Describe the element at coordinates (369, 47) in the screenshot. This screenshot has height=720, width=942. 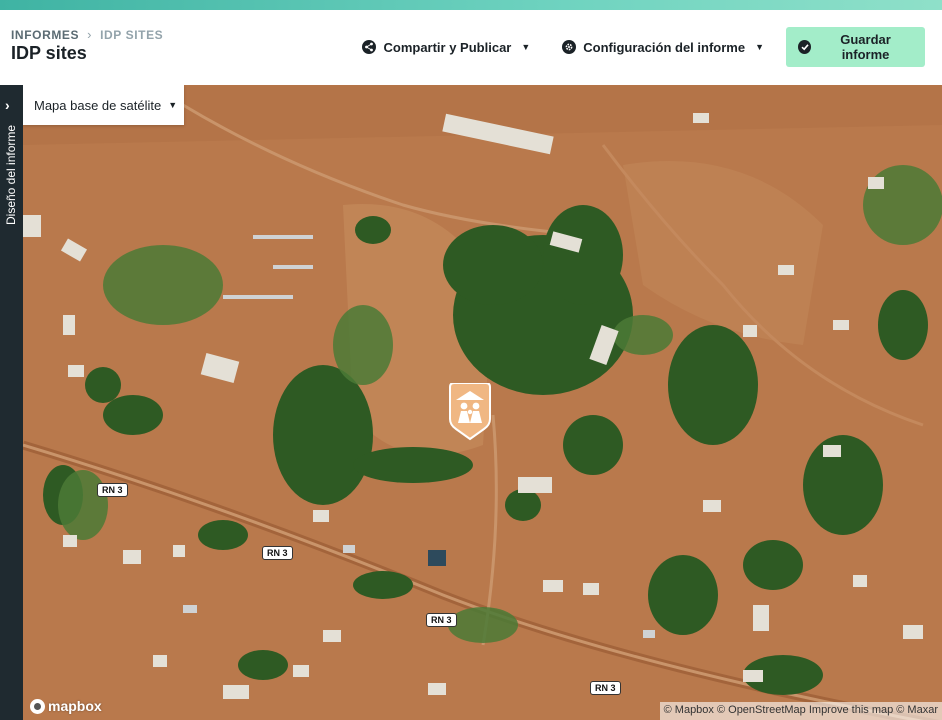
I see `share-icon` at that location.